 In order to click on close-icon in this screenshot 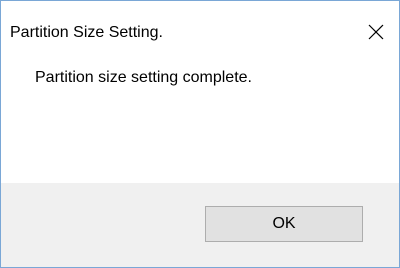, I will do `click(376, 32)`.